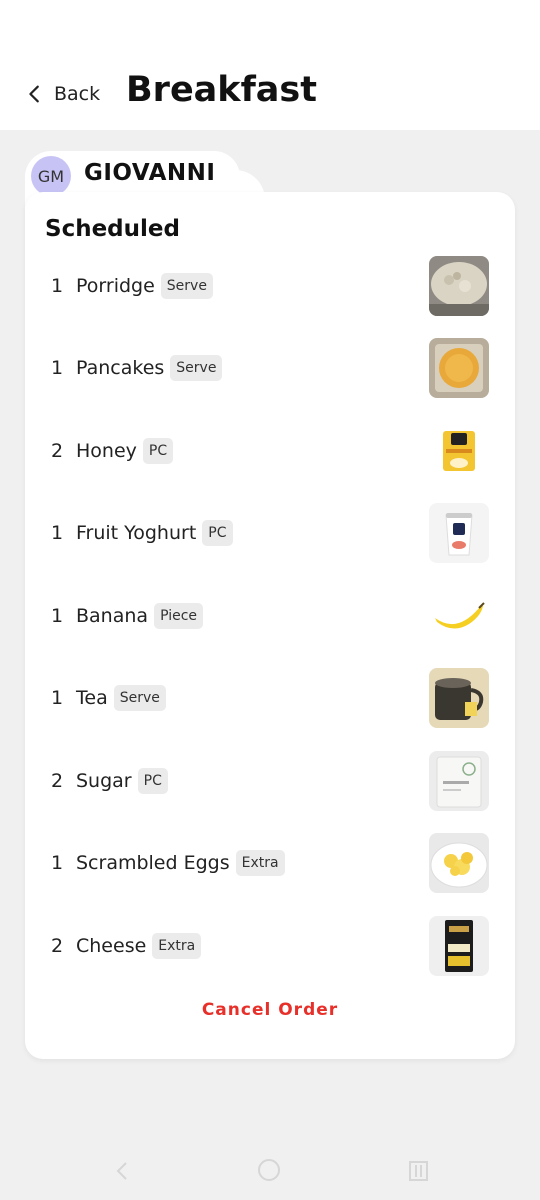 The height and width of the screenshot is (1200, 540). I want to click on item-name: Honey, so click(106, 451).